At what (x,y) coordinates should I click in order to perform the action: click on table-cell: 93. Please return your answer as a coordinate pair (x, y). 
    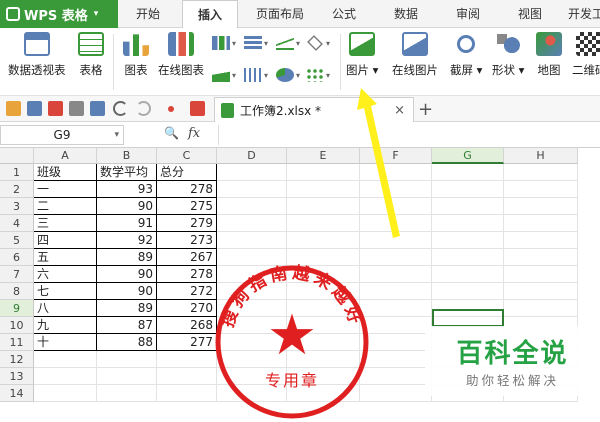
    Looking at the image, I should click on (127, 189).